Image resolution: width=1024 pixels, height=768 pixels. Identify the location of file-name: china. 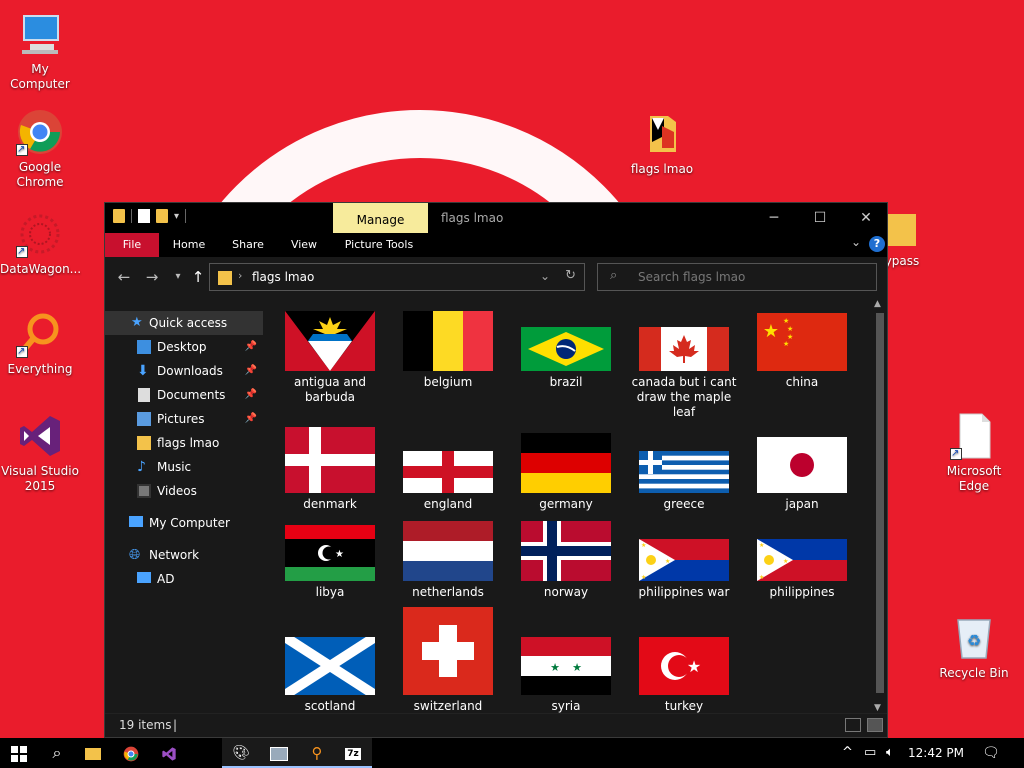
(802, 382).